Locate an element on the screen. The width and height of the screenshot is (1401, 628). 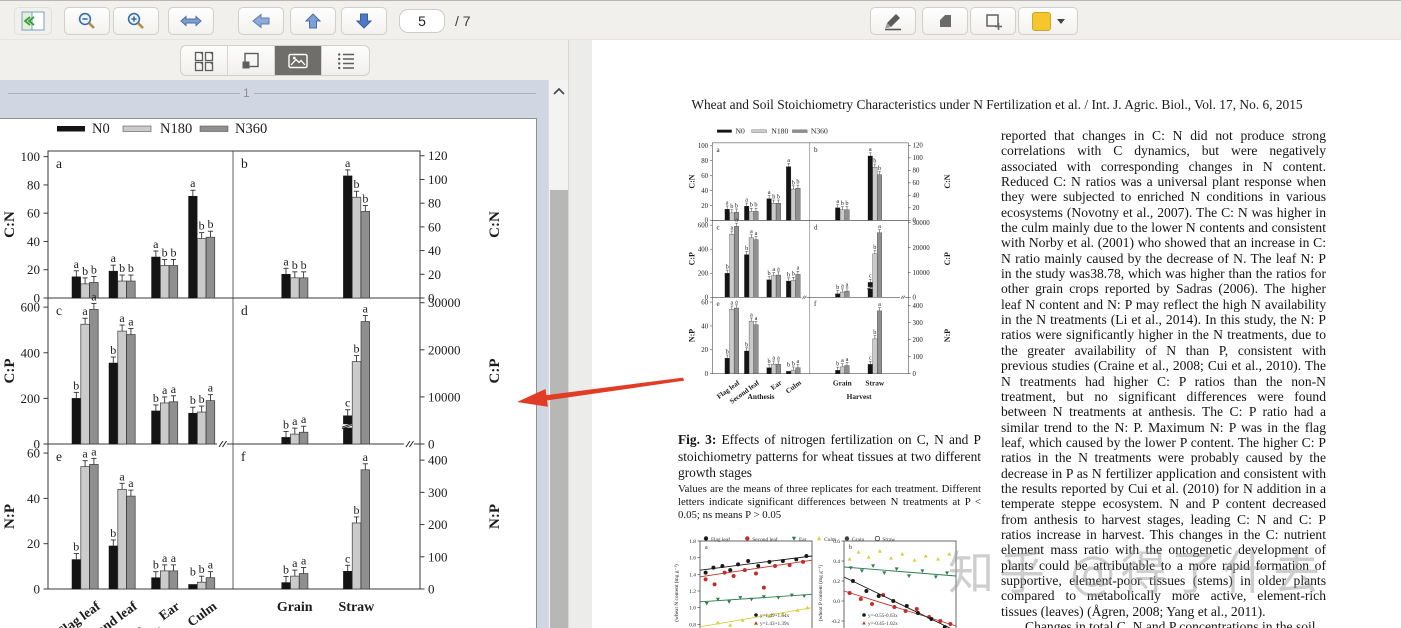
note-icon is located at coordinates (945, 21).